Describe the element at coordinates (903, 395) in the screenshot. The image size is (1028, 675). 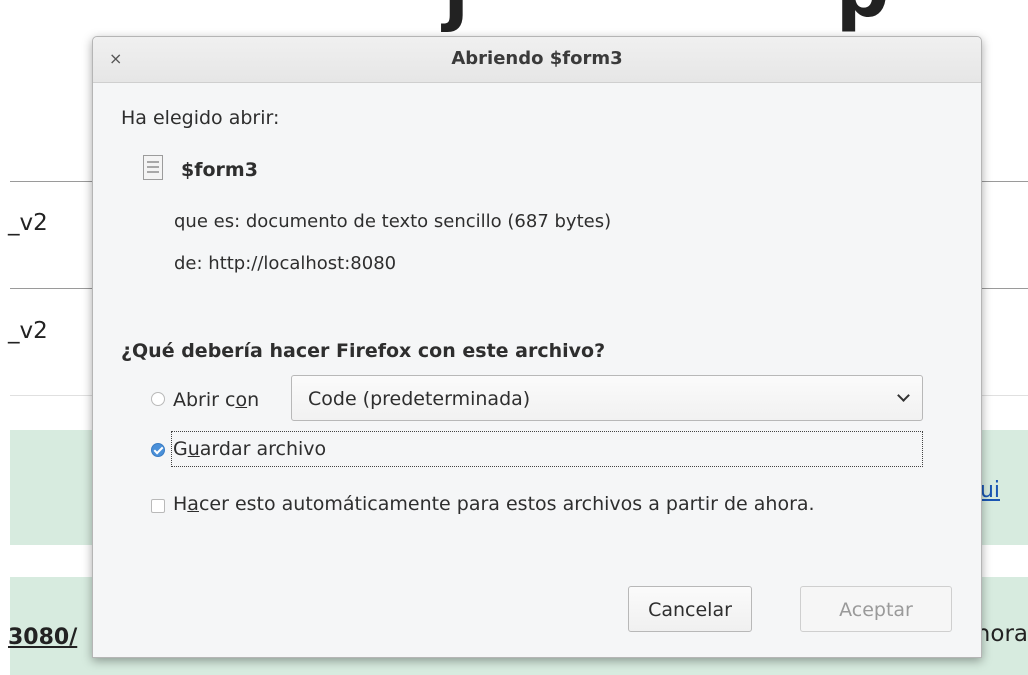
I see `chevron-down-icon` at that location.